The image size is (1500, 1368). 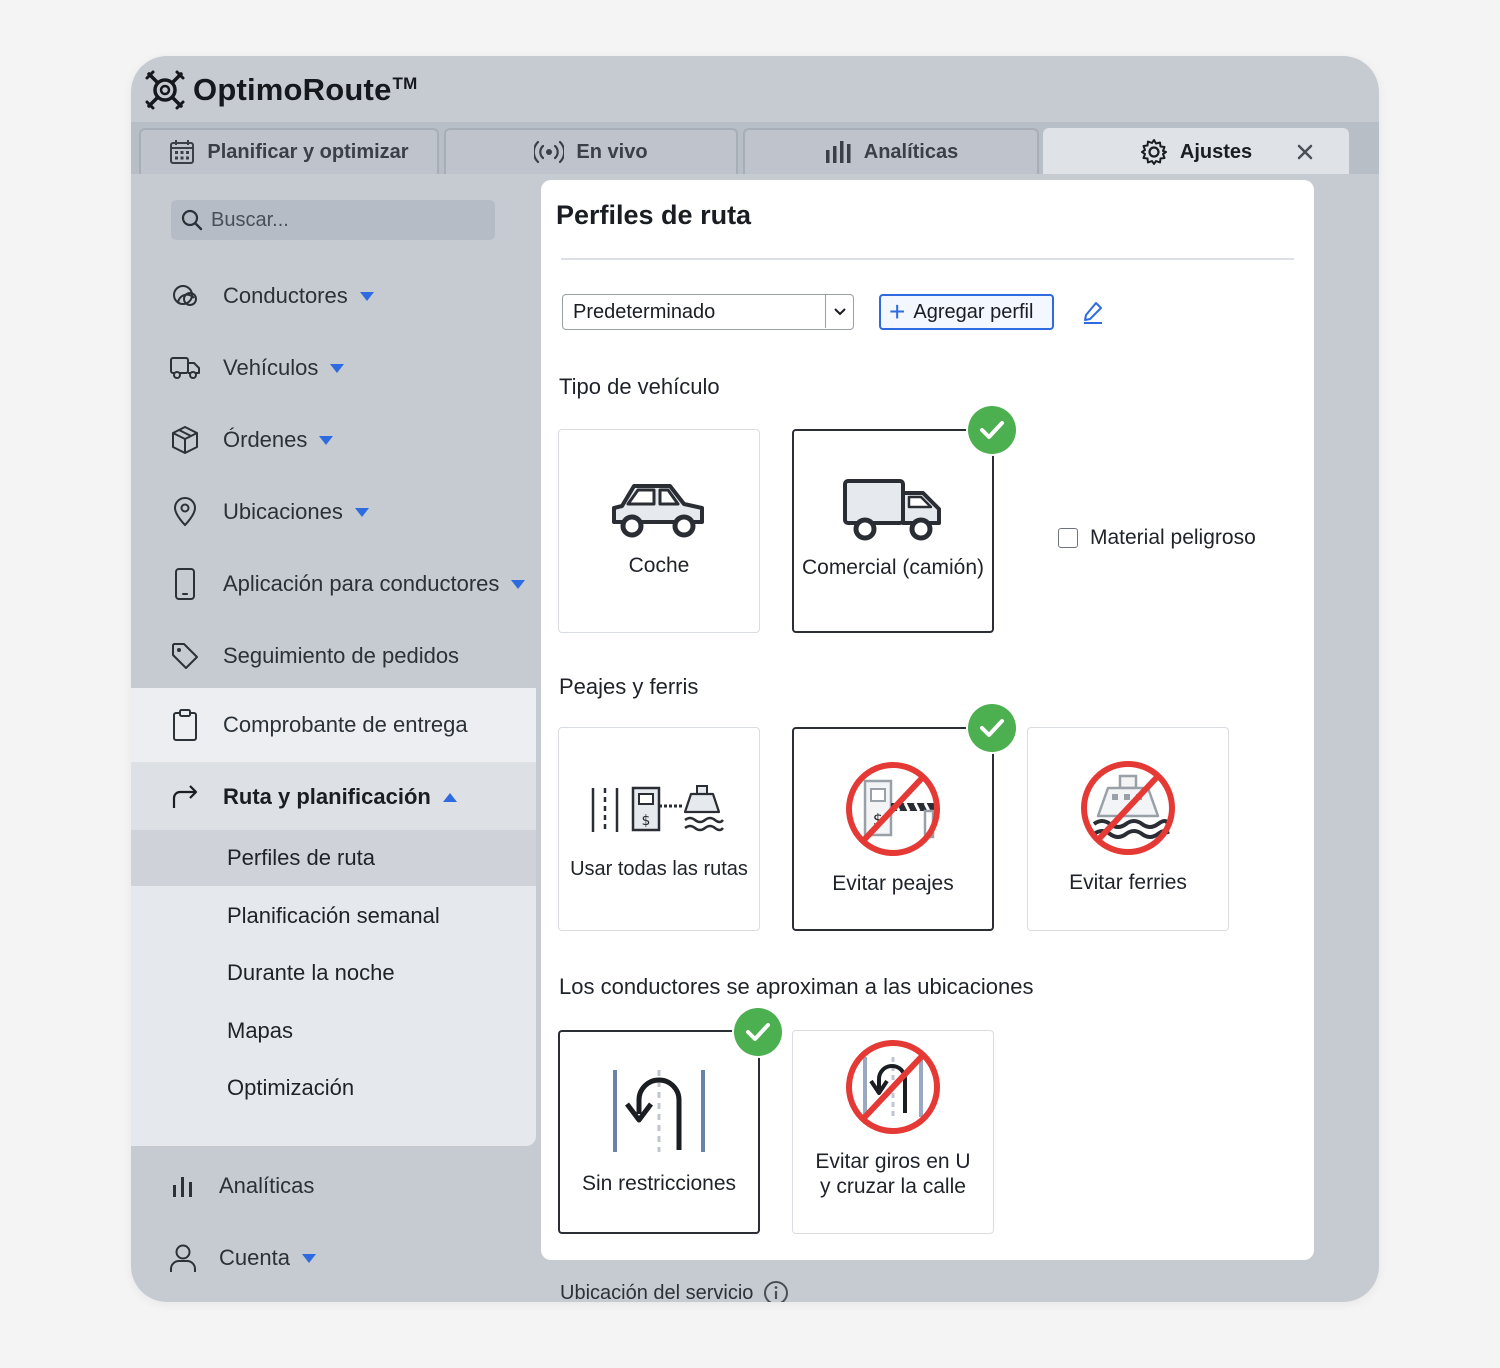 I want to click on pencil-edit-icon, so click(x=1093, y=312).